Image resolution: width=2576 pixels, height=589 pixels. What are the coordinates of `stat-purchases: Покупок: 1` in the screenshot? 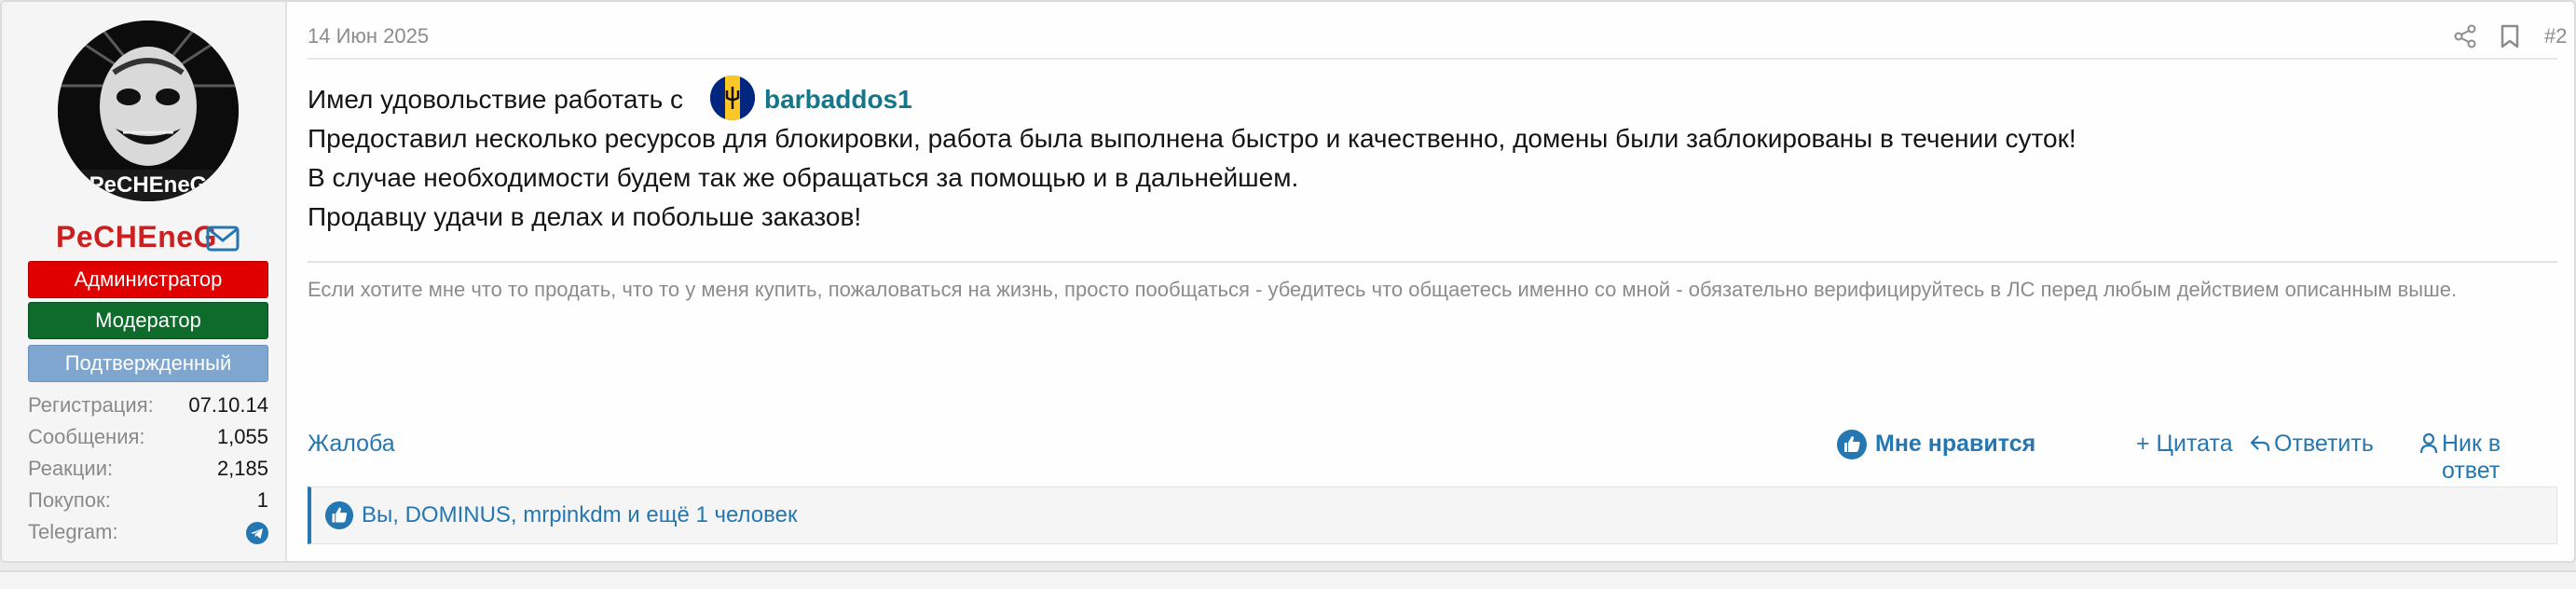 It's located at (148, 500).